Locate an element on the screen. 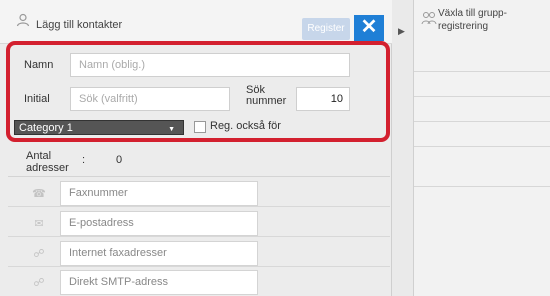  email-address-field: E-postadress is located at coordinates (159, 223).